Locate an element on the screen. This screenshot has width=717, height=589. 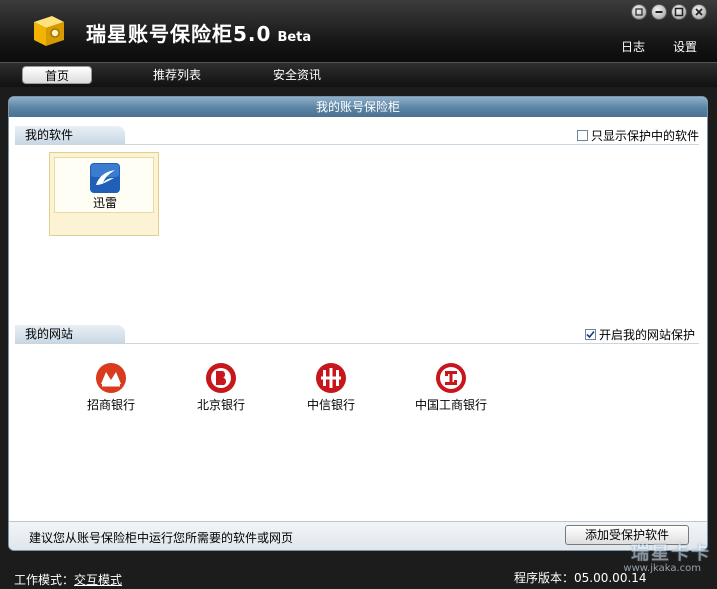
close-icon is located at coordinates (699, 12).